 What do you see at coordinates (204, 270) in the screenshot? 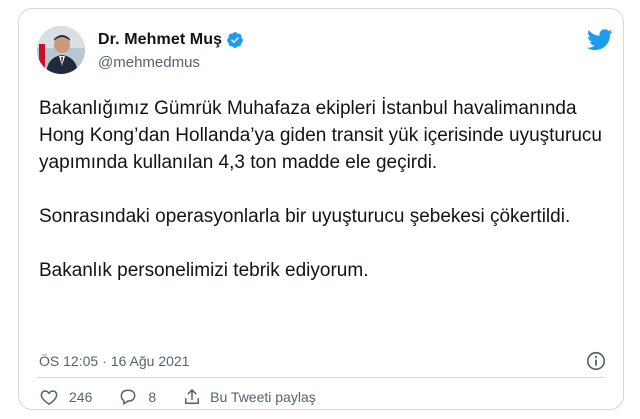
I see `tweet-paragraph: Bakanlık personelimizi tebrik ediyorum.` at bounding box center [204, 270].